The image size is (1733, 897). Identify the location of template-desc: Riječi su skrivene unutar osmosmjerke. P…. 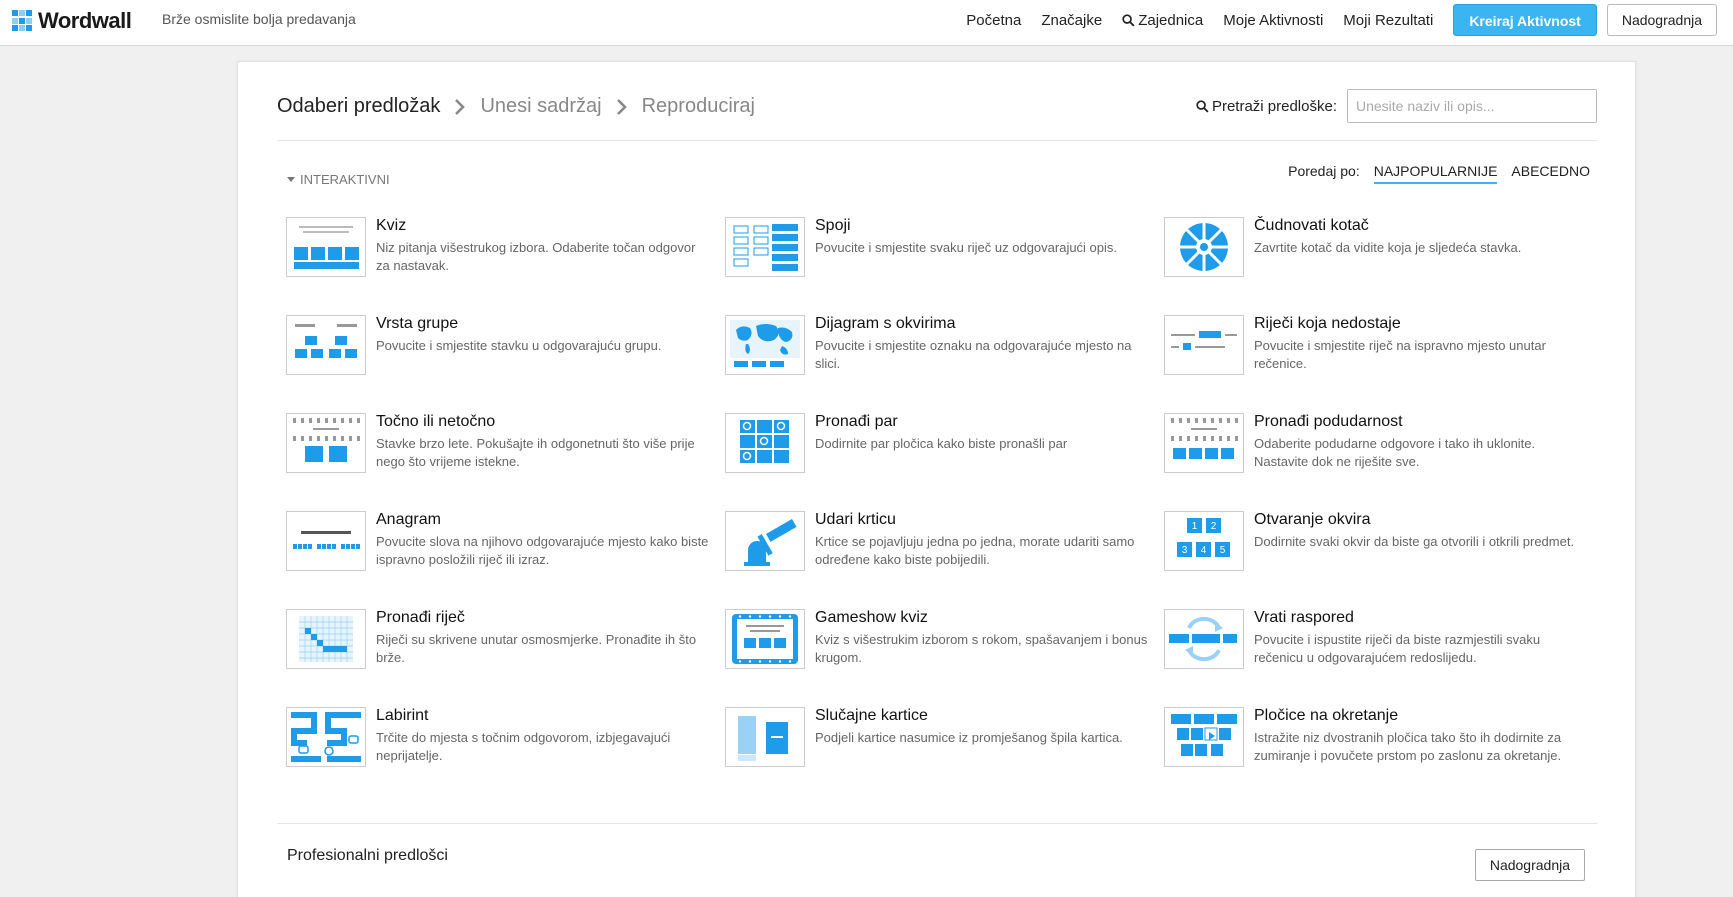
(536, 648).